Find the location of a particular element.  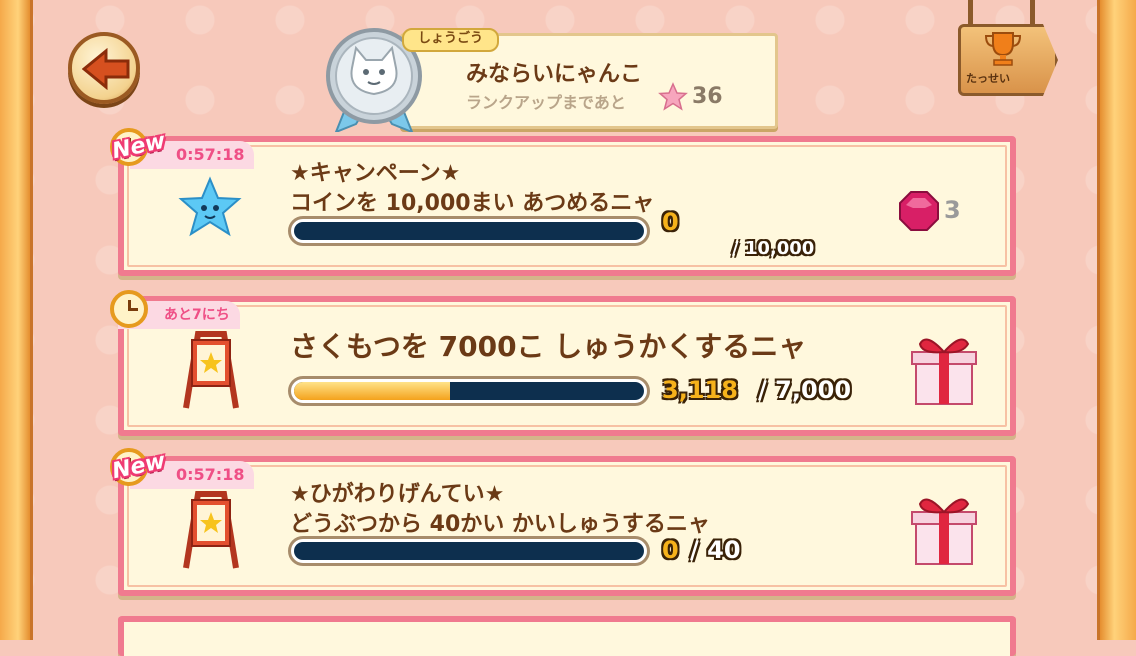

rankup-text: ランクアップまであと is located at coordinates (546, 102).